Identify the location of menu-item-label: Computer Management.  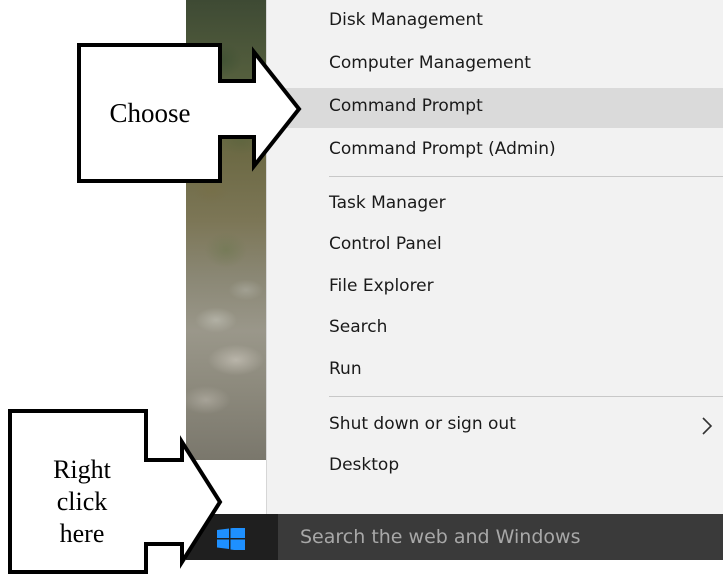
(430, 63).